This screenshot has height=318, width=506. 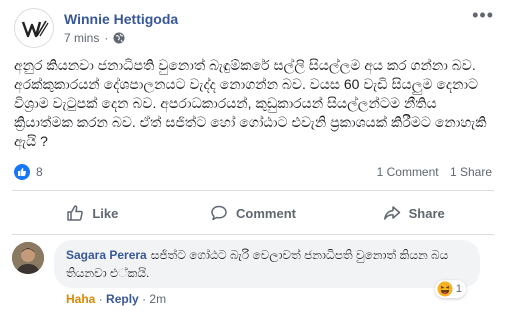 I want to click on comment-actions: Haha · Reply · 2m, so click(x=116, y=299).